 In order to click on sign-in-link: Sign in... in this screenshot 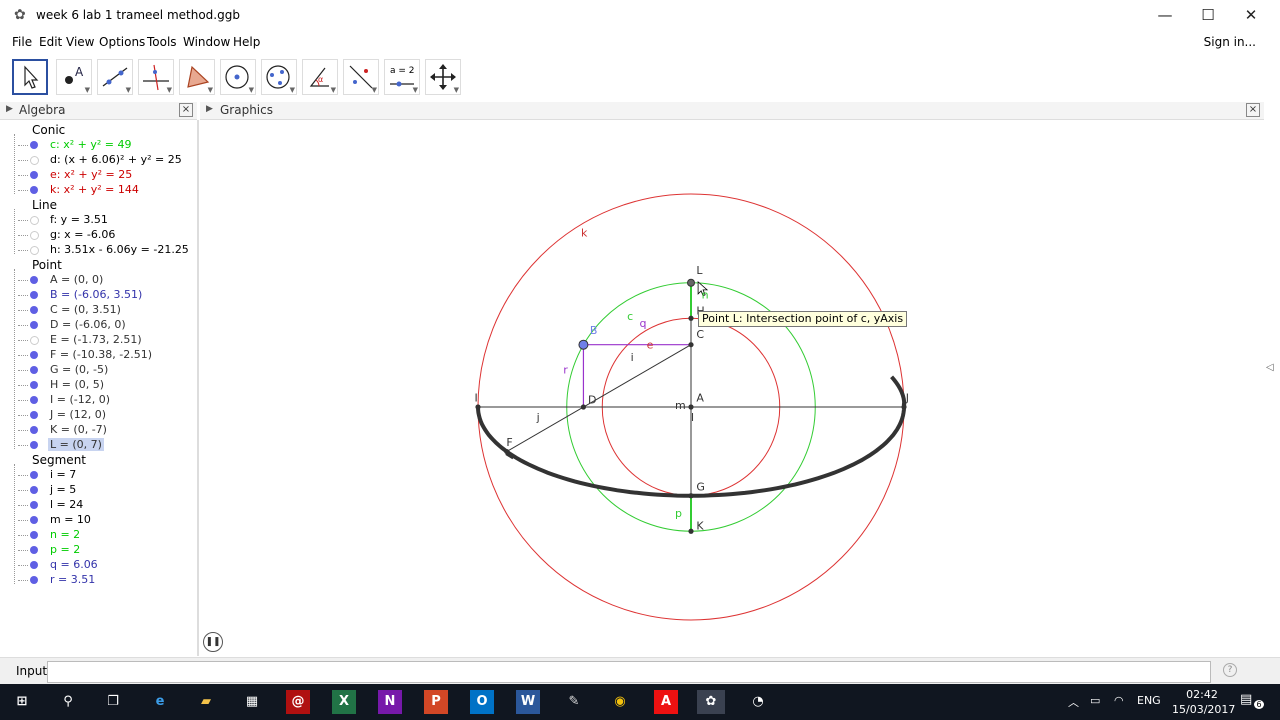, I will do `click(1230, 42)`.